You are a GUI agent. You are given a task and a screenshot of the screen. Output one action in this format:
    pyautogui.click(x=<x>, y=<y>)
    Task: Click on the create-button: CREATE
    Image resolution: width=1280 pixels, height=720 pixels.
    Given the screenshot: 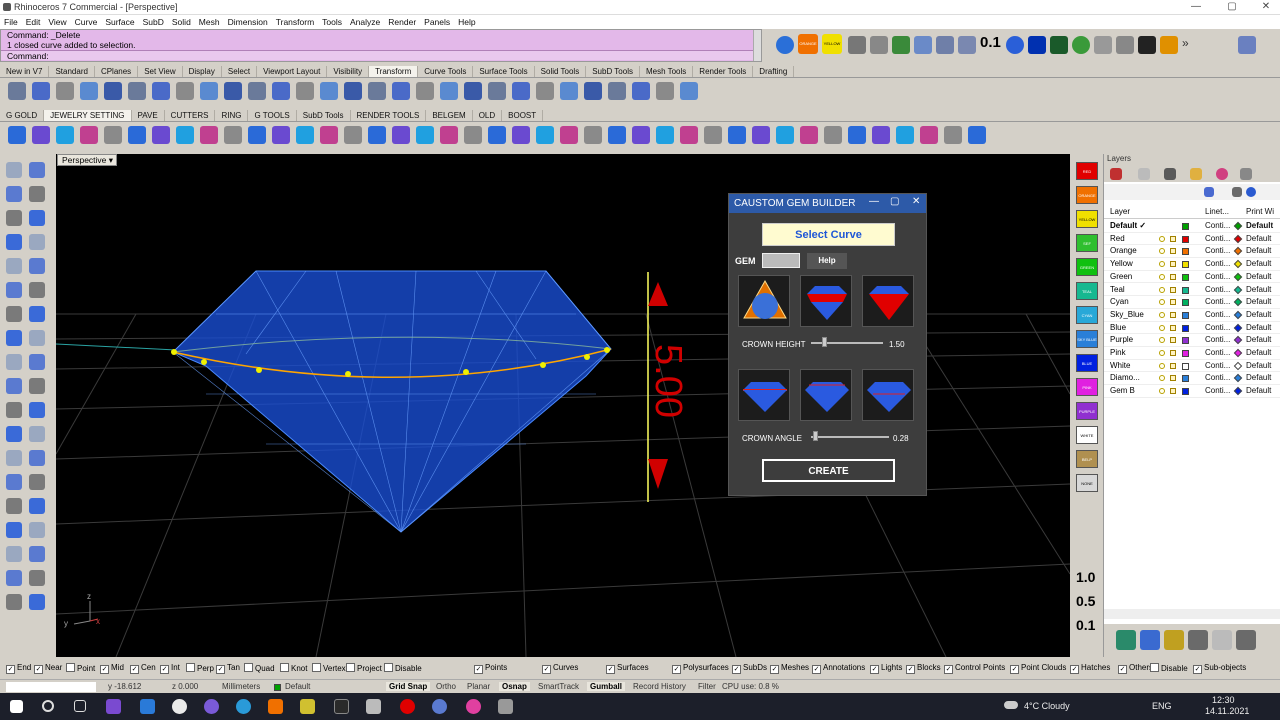 What is the action you would take?
    pyautogui.click(x=828, y=470)
    